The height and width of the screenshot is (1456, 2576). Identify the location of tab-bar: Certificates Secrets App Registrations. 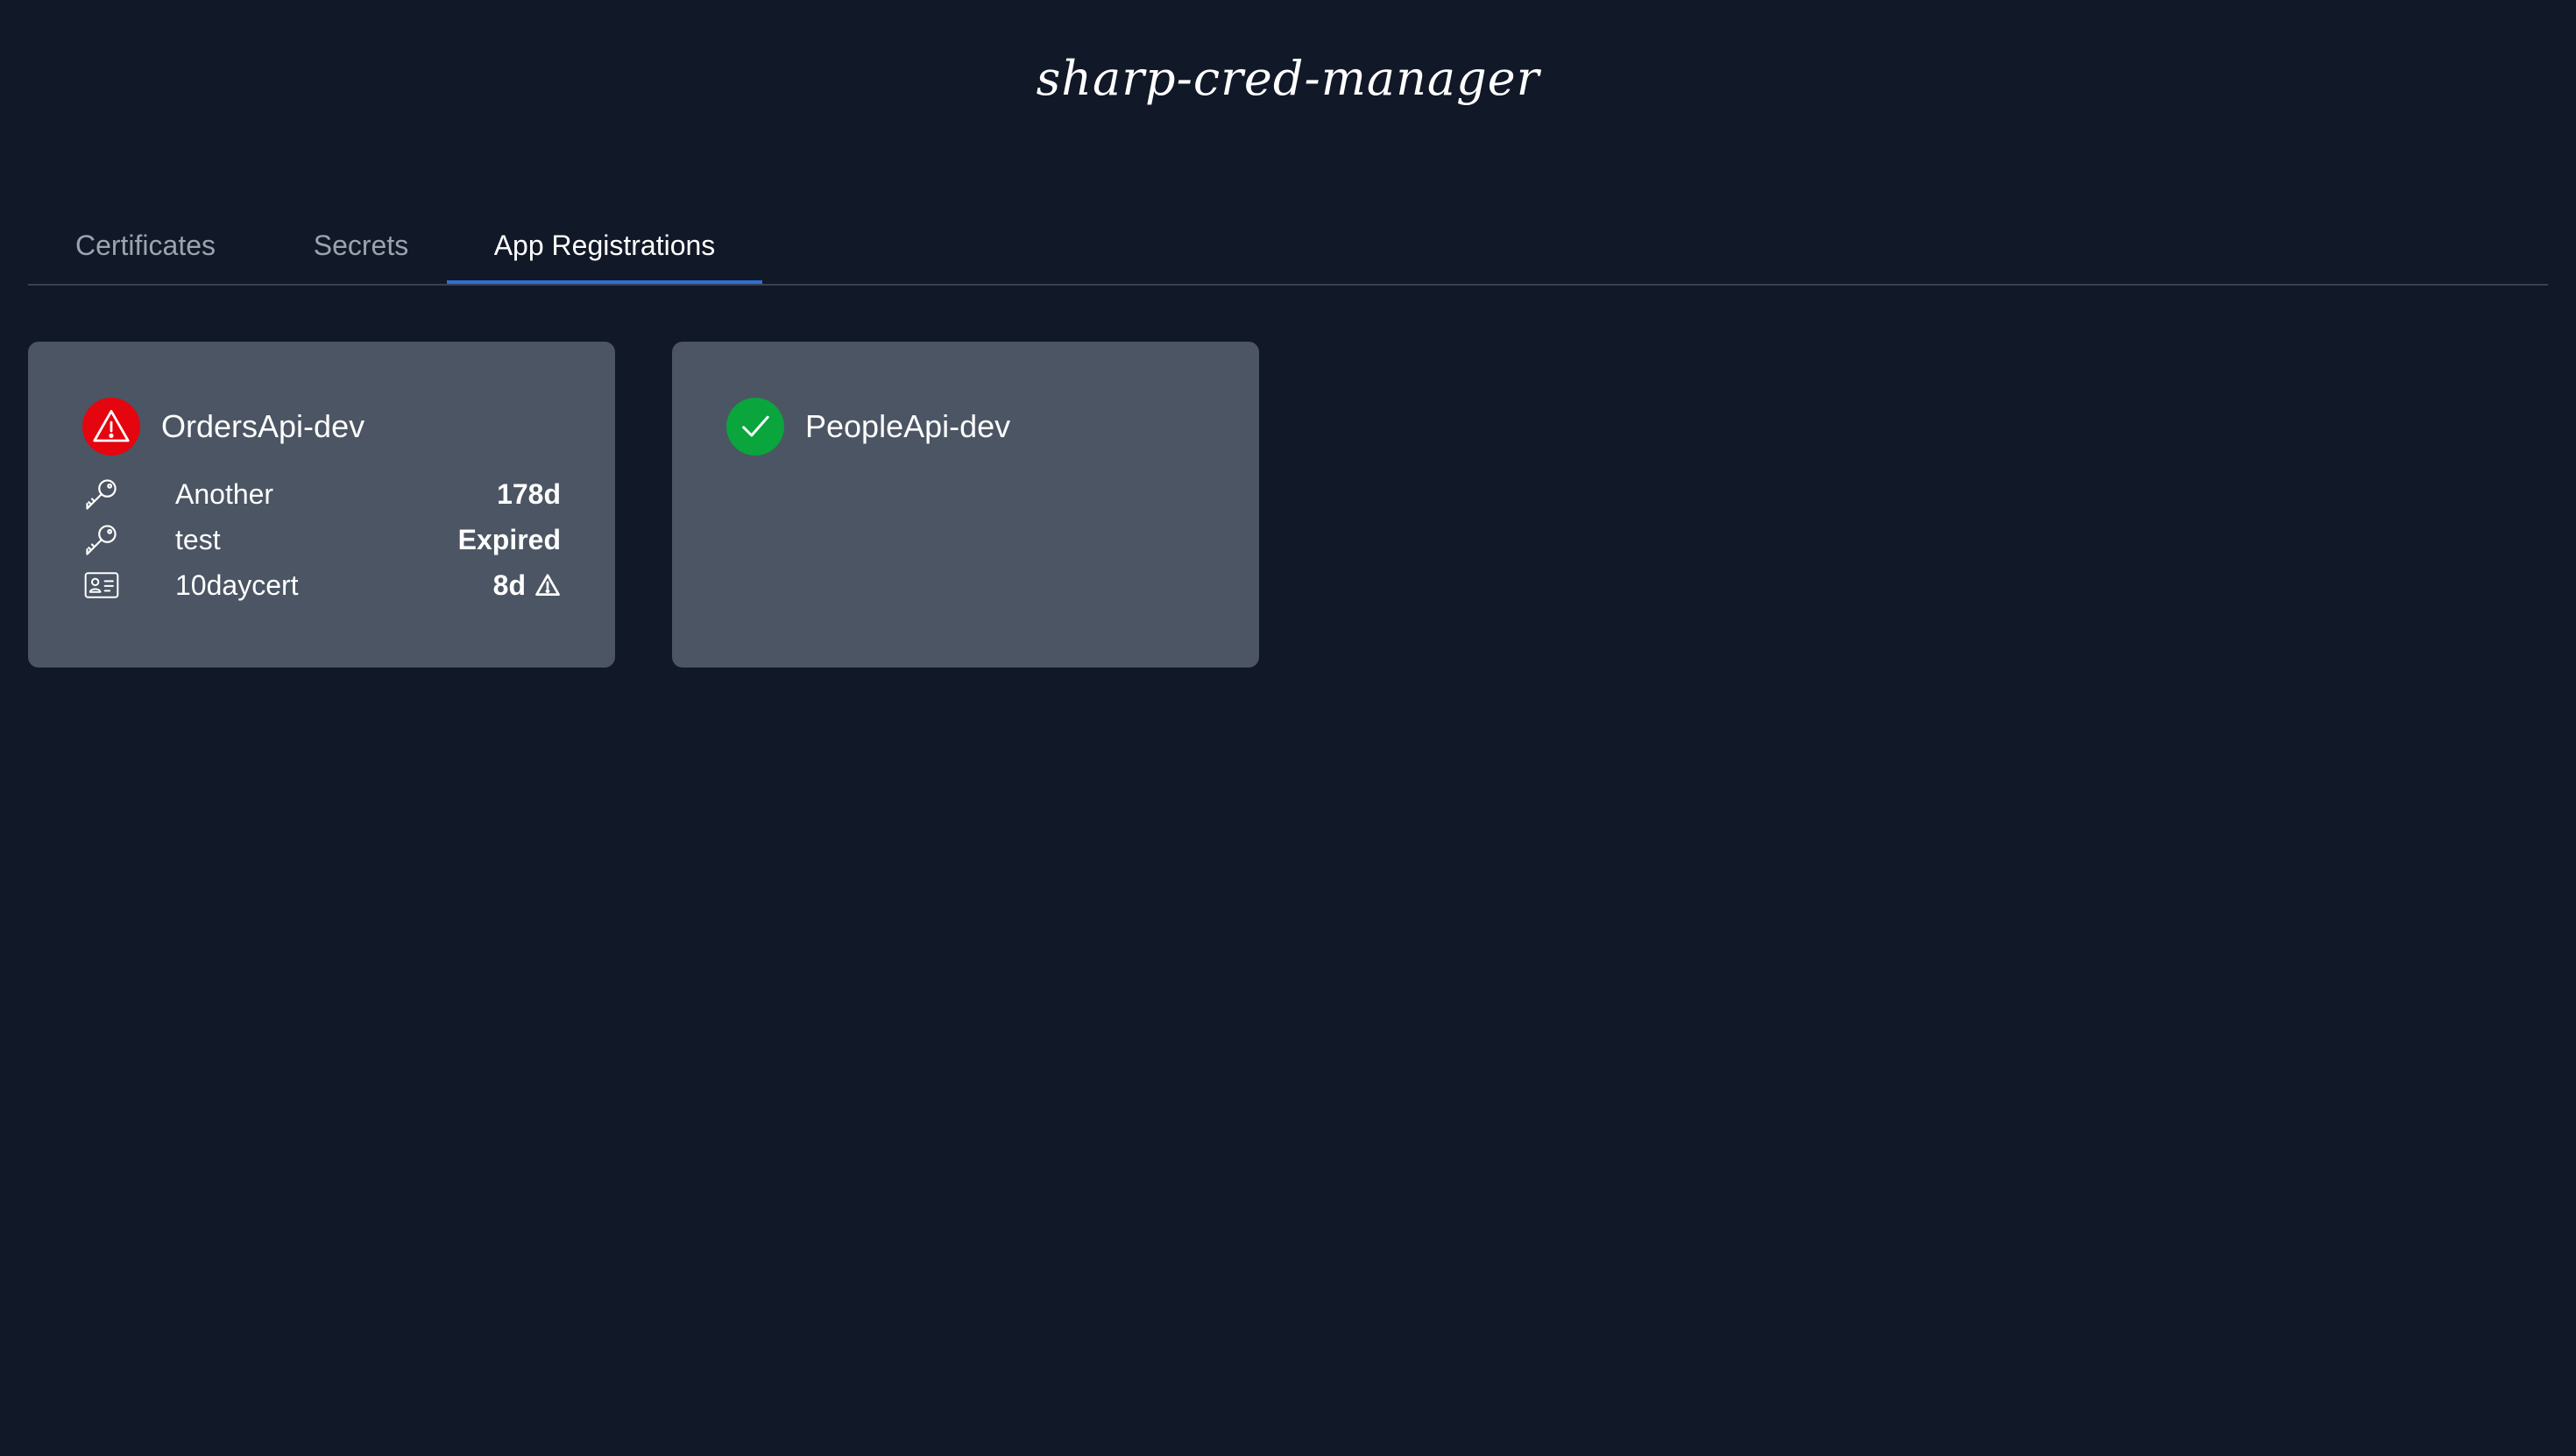
(1288, 244).